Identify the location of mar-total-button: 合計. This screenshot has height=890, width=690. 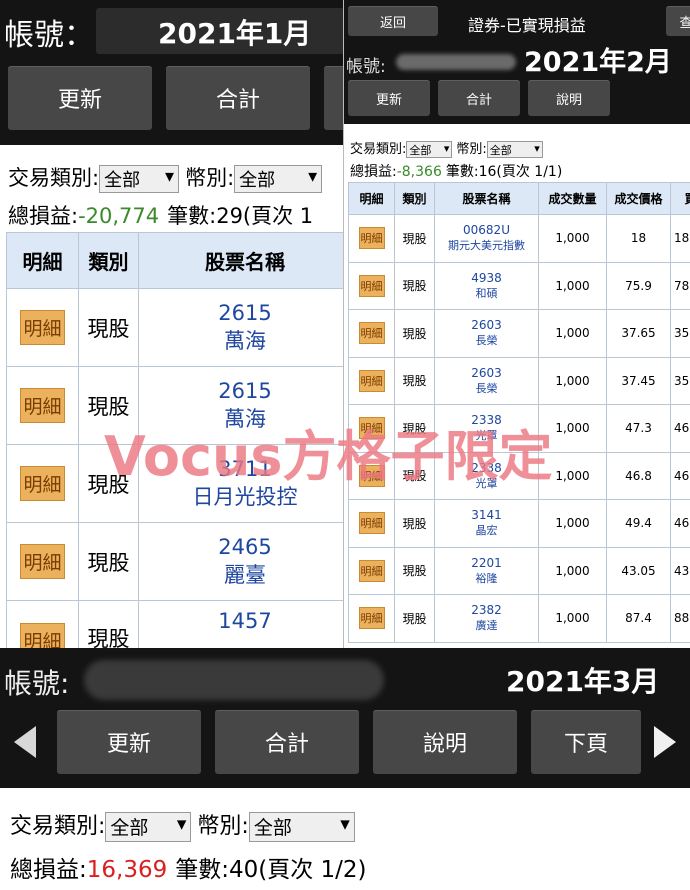
(287, 742).